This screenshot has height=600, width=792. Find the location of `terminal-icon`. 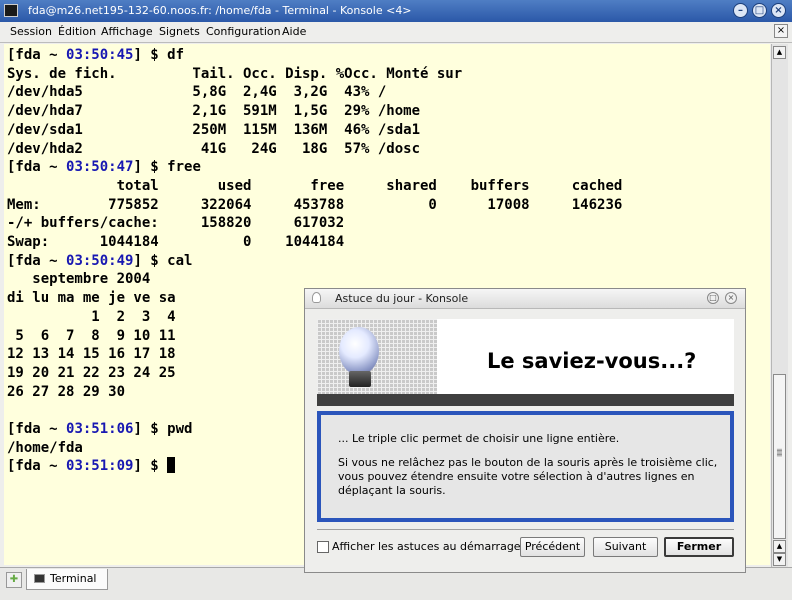

terminal-icon is located at coordinates (39, 578).